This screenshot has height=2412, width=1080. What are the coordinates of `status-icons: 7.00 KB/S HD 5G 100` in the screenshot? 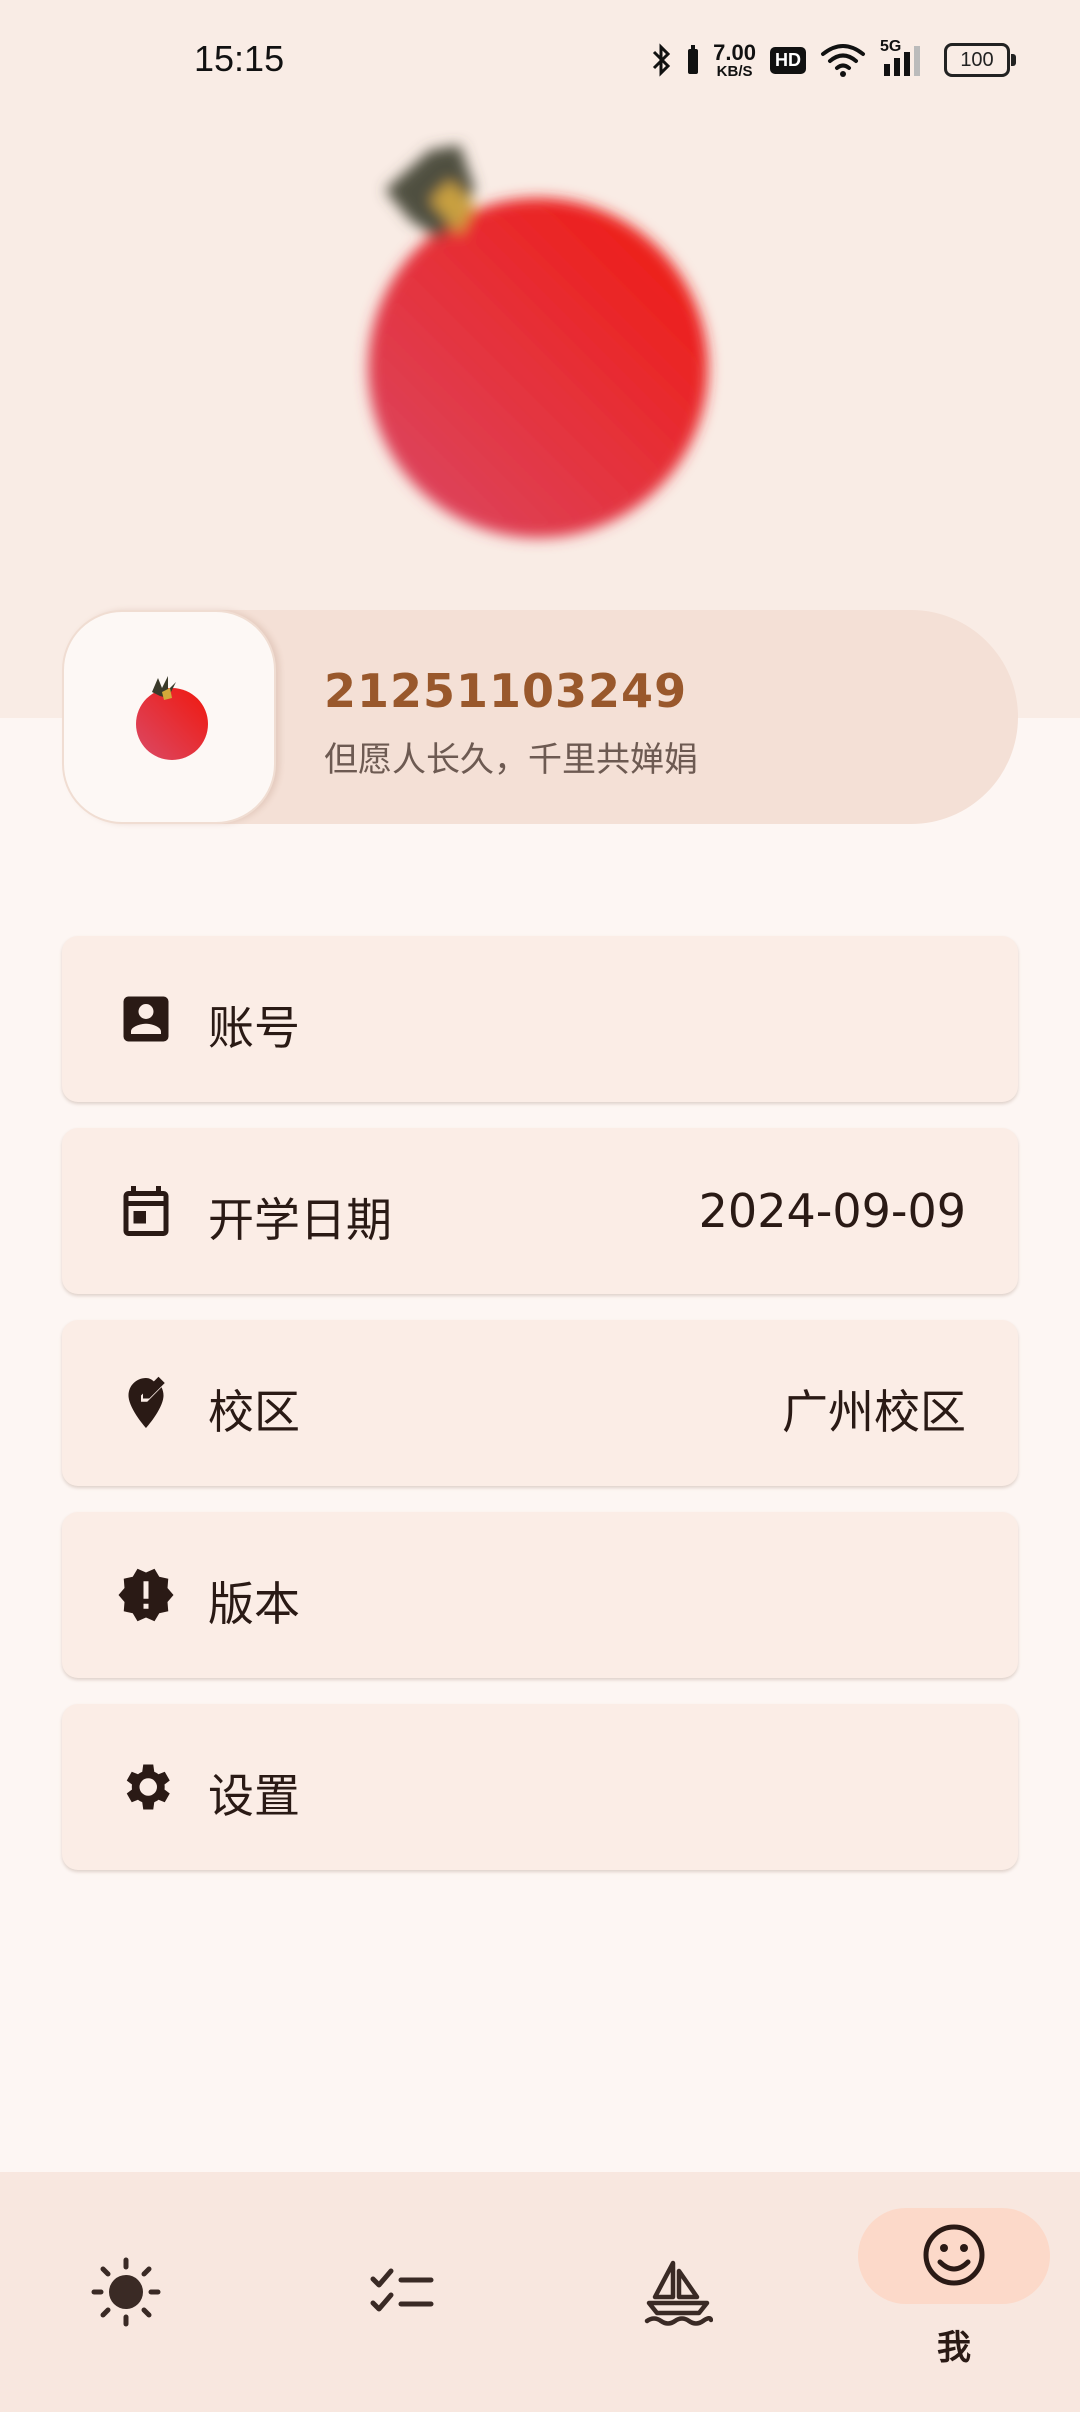 It's located at (833, 60).